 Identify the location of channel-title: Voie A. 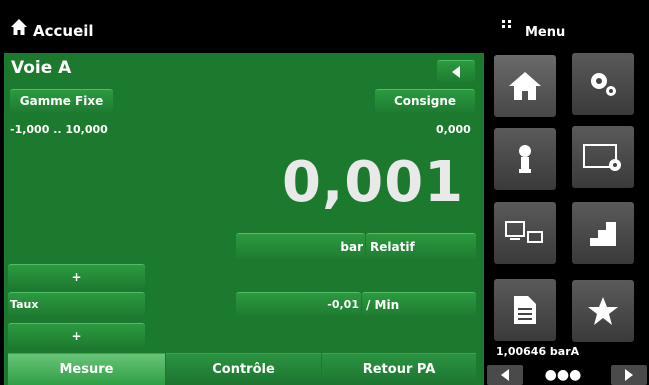
(41, 68).